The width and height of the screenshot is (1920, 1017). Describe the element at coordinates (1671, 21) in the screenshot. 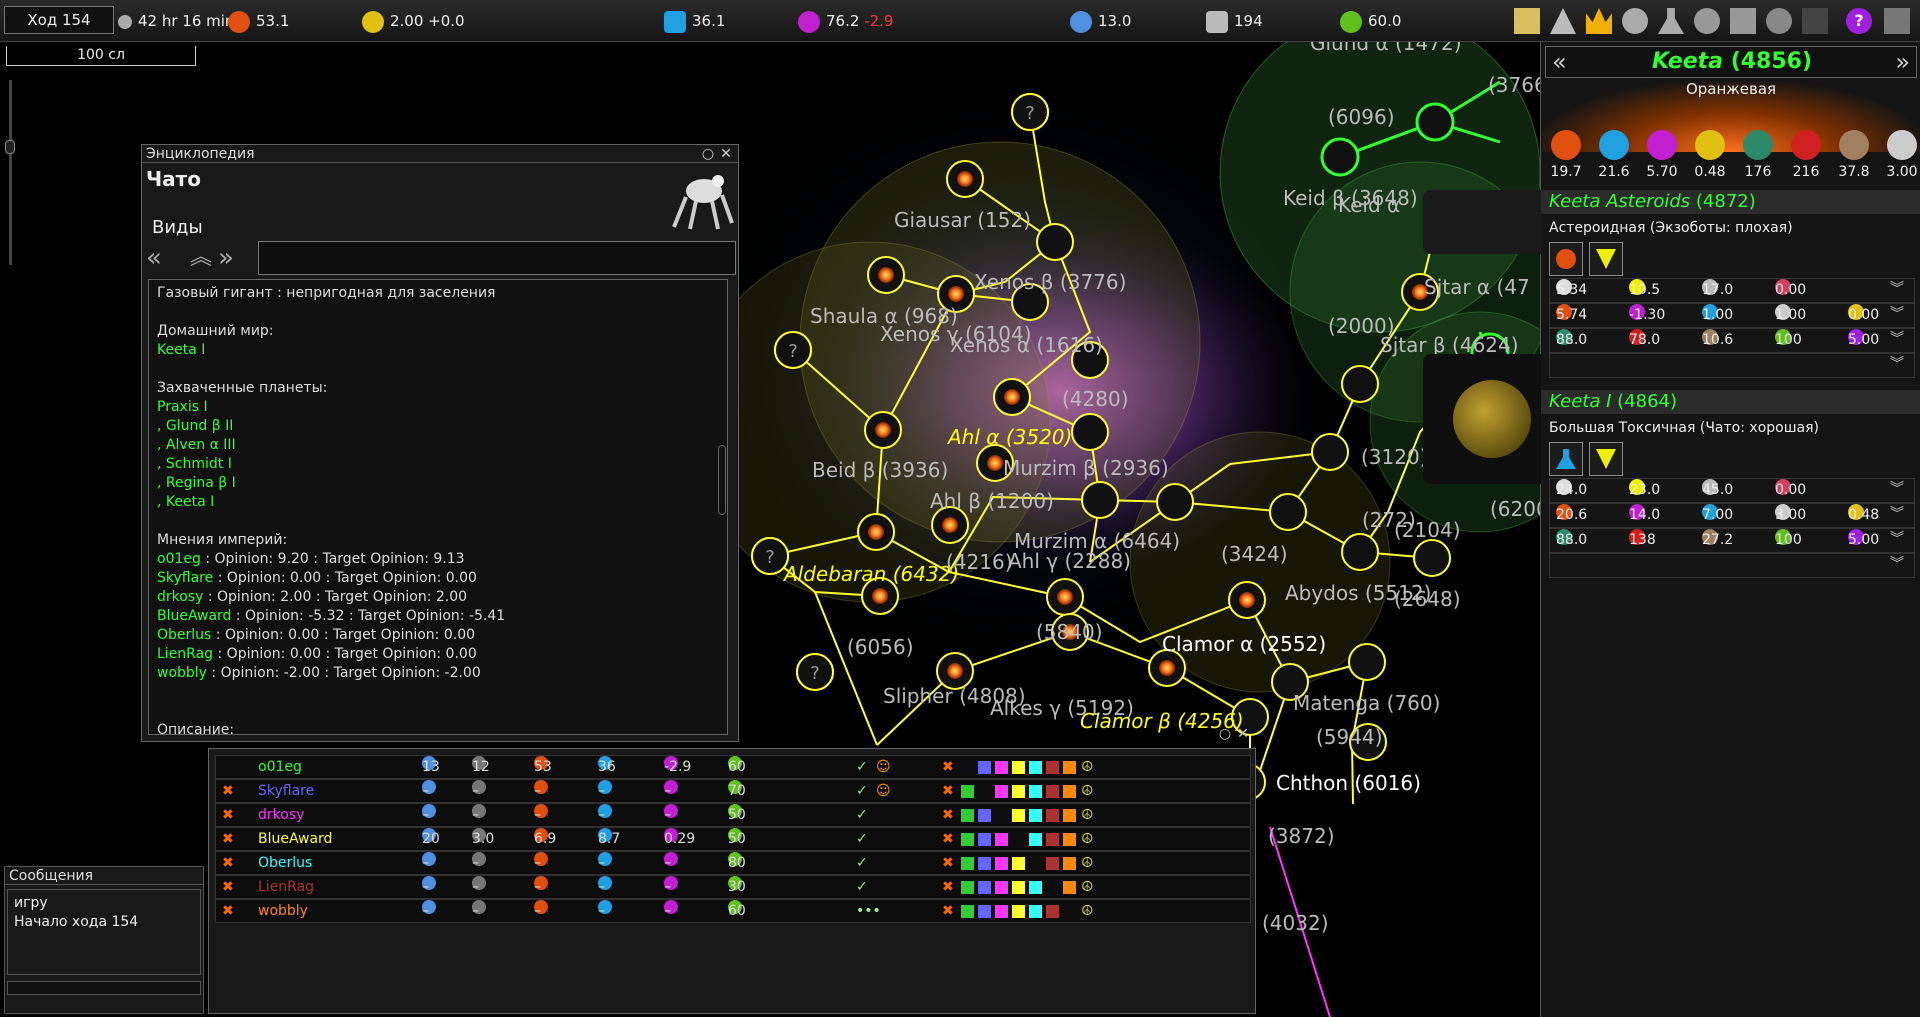

I see `flask-icon` at that location.